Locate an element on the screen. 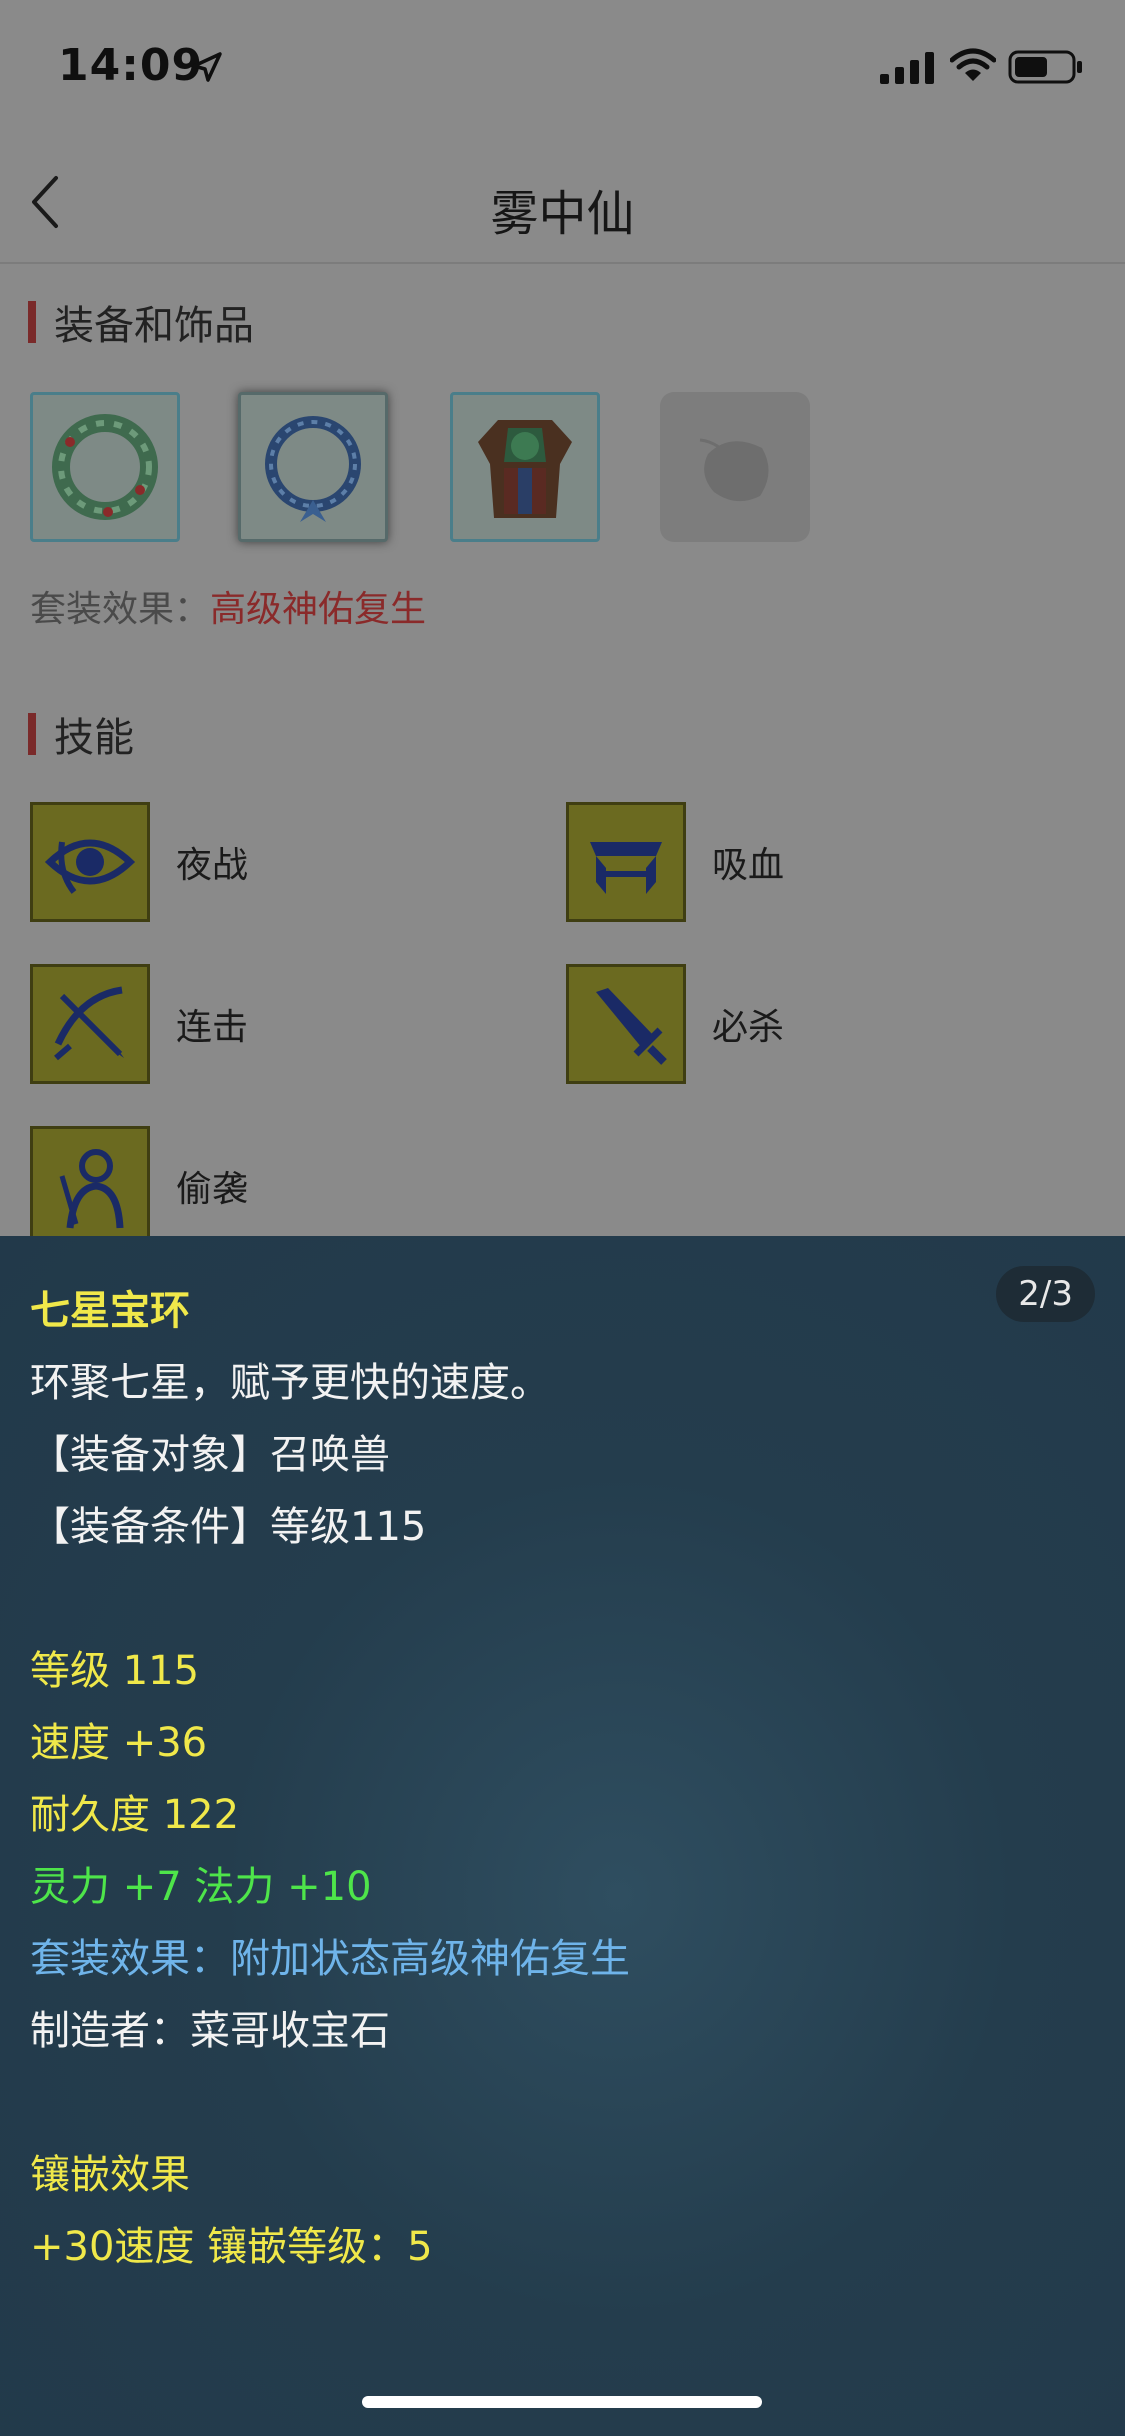 Image resolution: width=1125 pixels, height=2436 pixels. figure-icon is located at coordinates (90, 1186).